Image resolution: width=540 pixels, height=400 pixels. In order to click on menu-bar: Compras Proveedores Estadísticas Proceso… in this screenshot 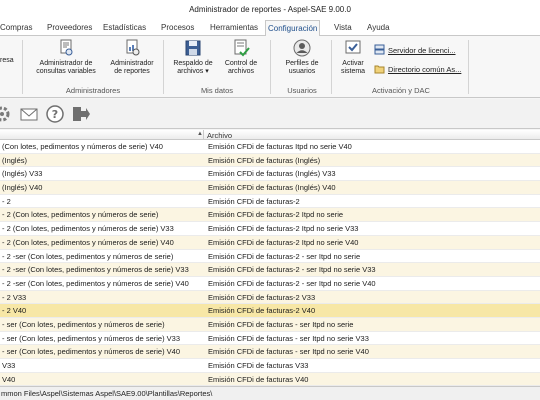, I will do `click(270, 28)`.